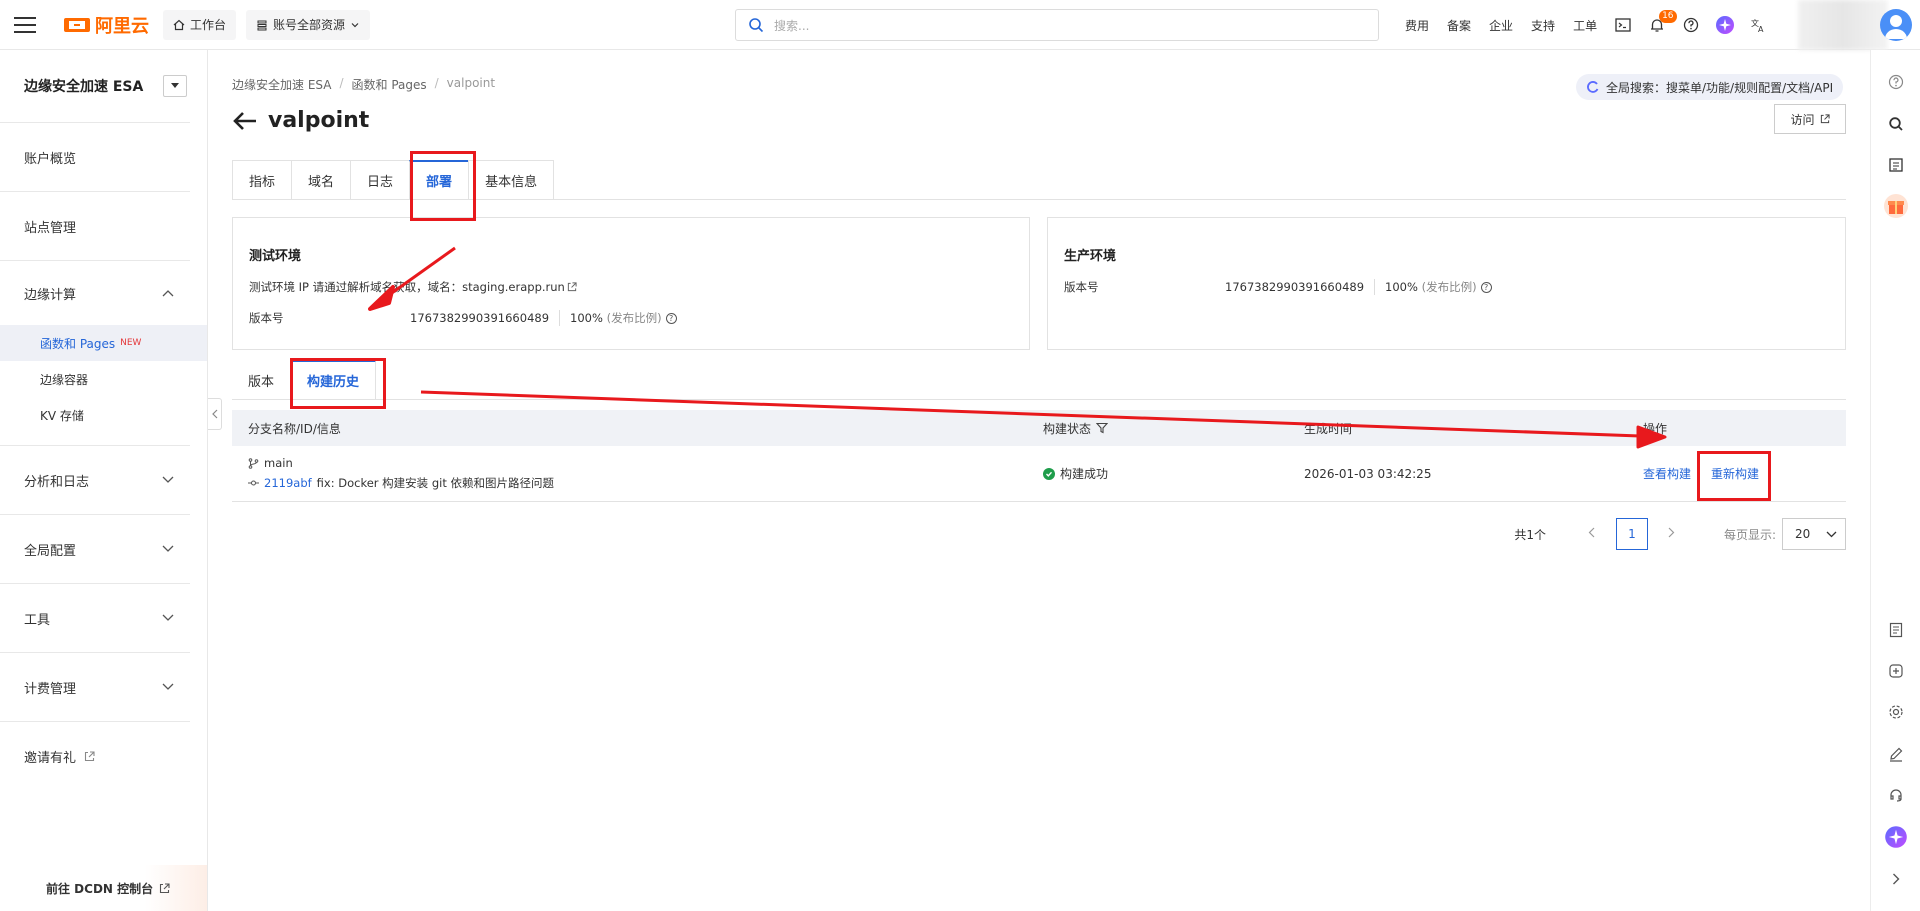 Image resolution: width=1920 pixels, height=911 pixels. What do you see at coordinates (62, 415) in the screenshot?
I see `sidebar-item-label: KV 存储` at bounding box center [62, 415].